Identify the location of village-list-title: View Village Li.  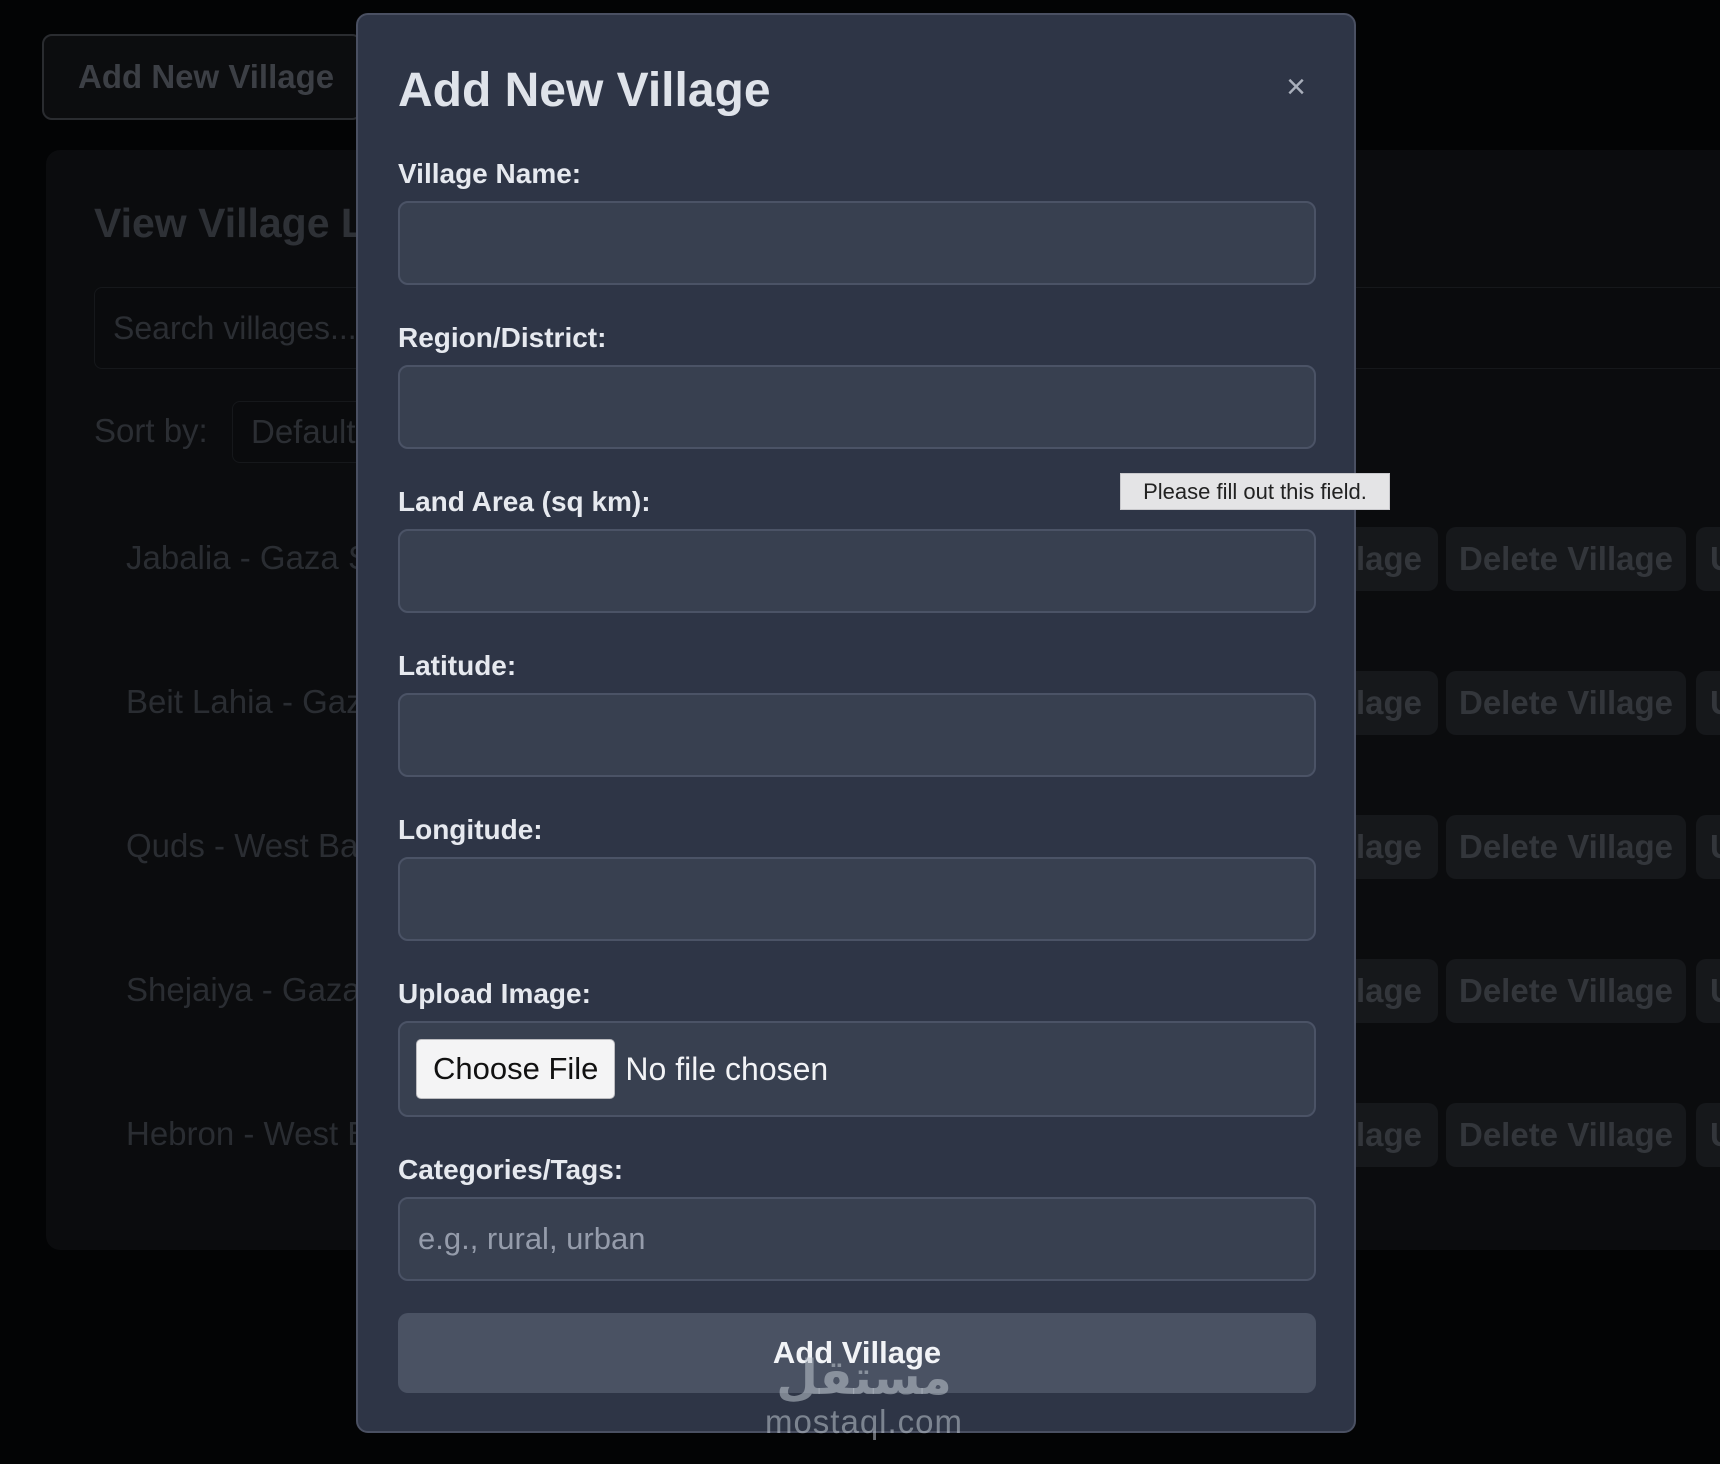
(236, 223).